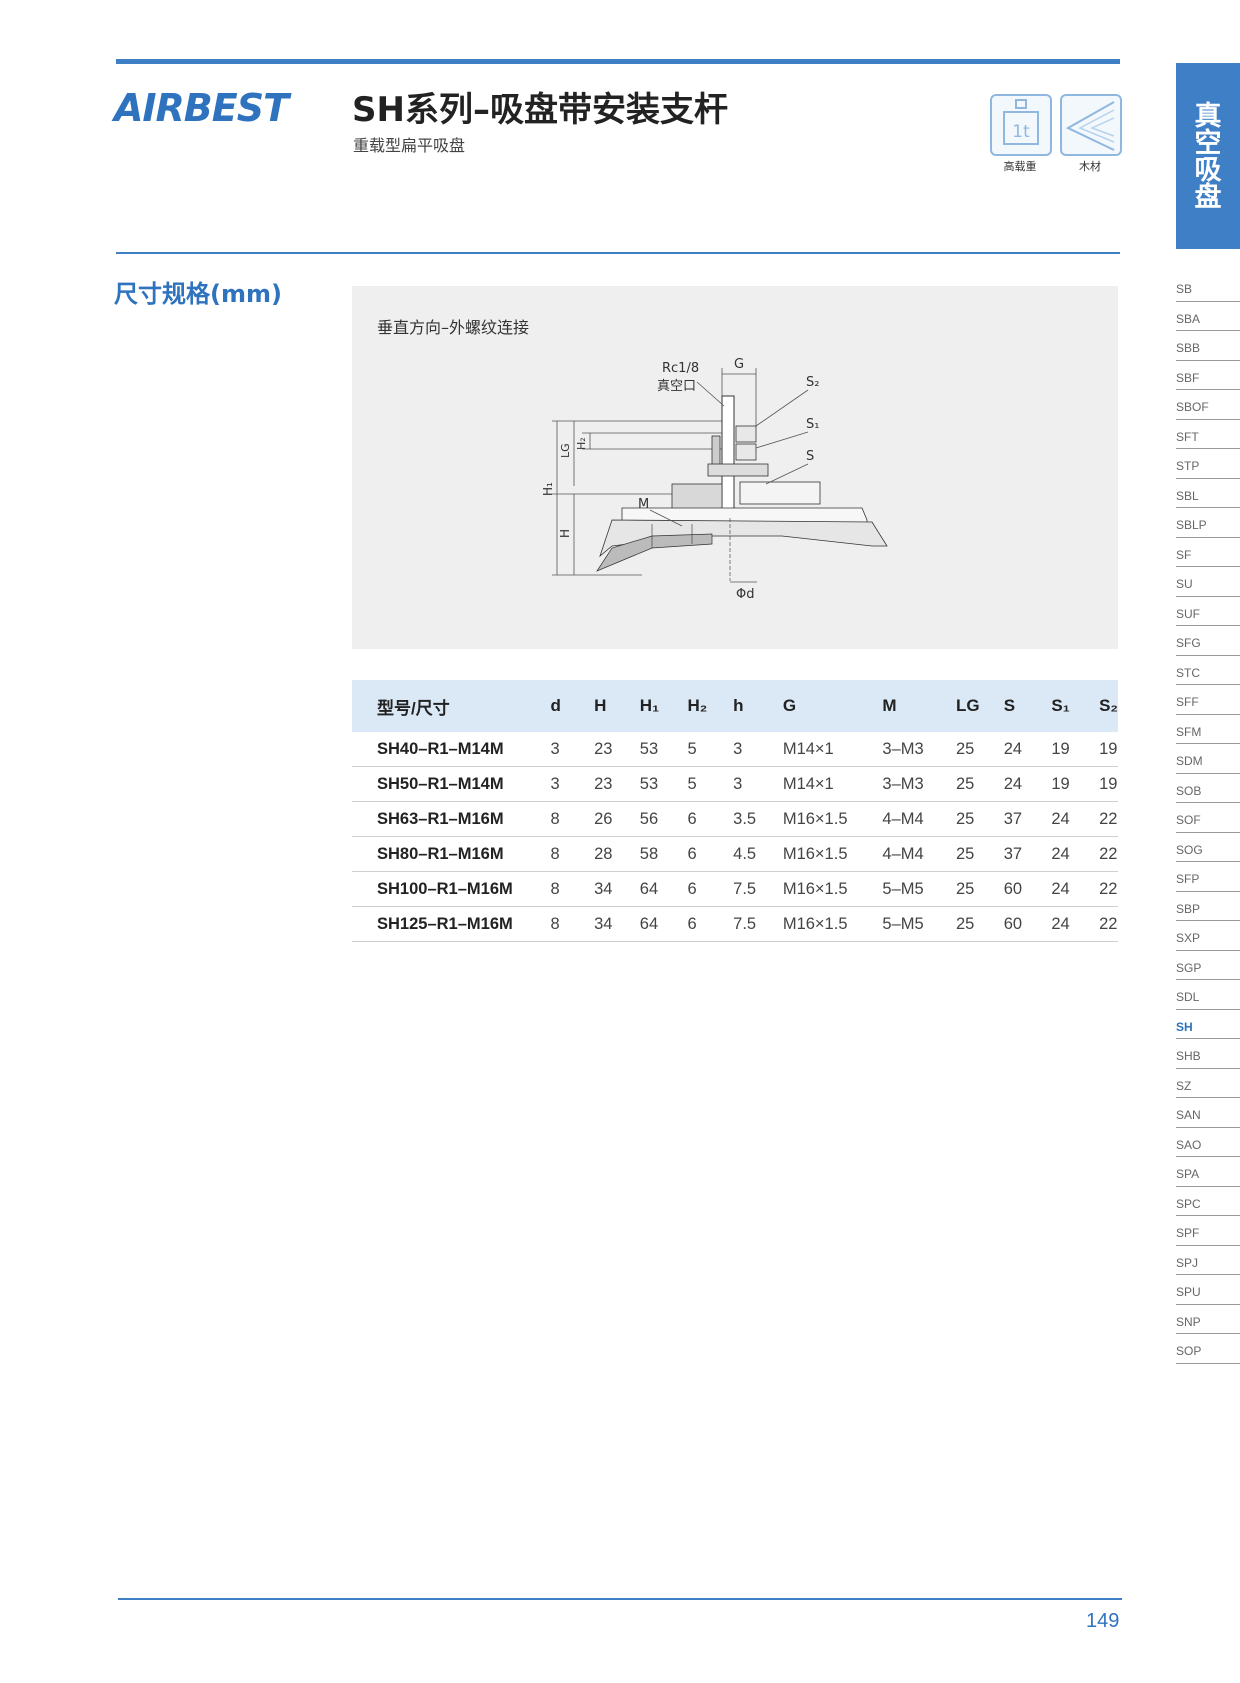  What do you see at coordinates (620, 1599) in the screenshot?
I see `footer-rule` at bounding box center [620, 1599].